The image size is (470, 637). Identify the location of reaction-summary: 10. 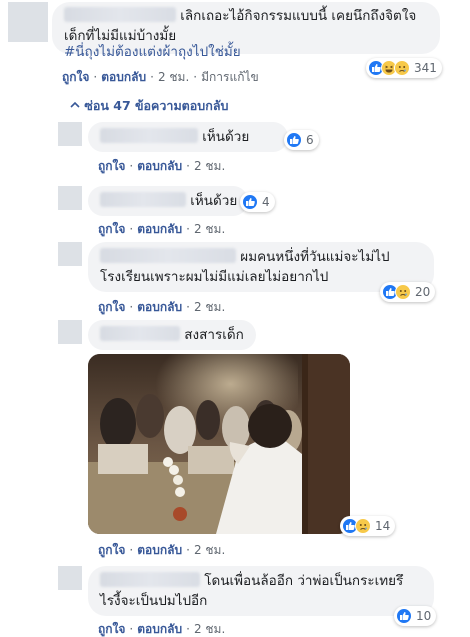
(415, 616).